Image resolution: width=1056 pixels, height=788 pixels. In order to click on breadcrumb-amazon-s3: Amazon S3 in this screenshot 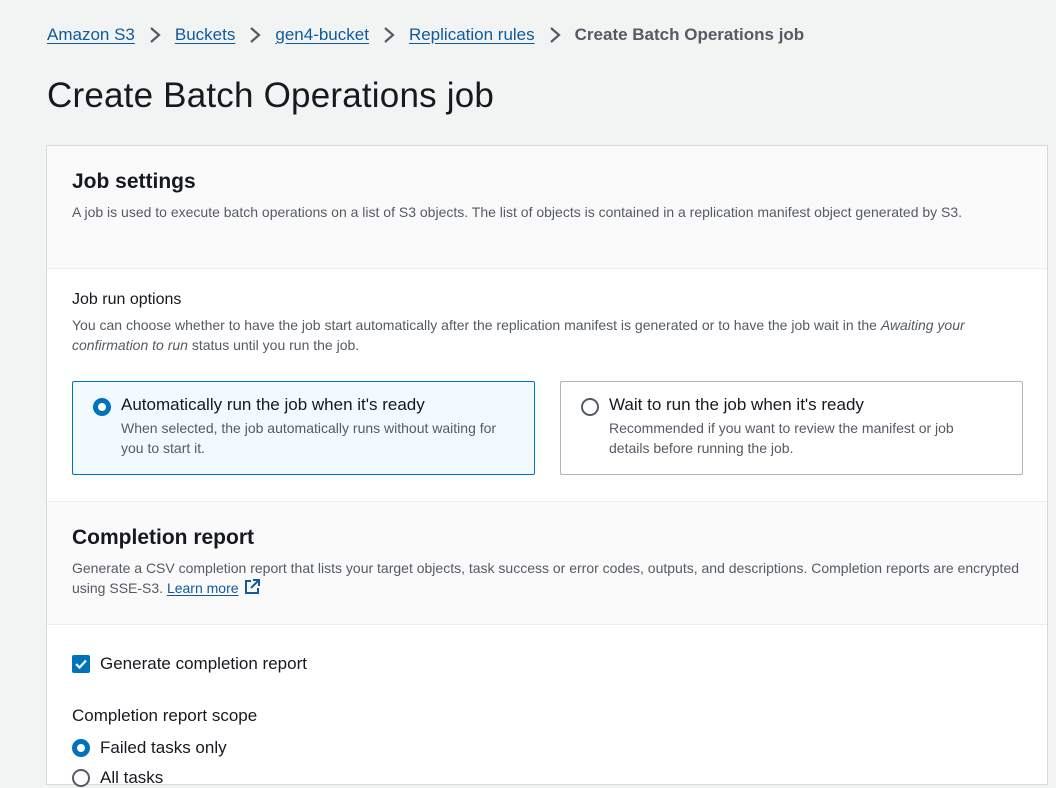, I will do `click(91, 35)`.